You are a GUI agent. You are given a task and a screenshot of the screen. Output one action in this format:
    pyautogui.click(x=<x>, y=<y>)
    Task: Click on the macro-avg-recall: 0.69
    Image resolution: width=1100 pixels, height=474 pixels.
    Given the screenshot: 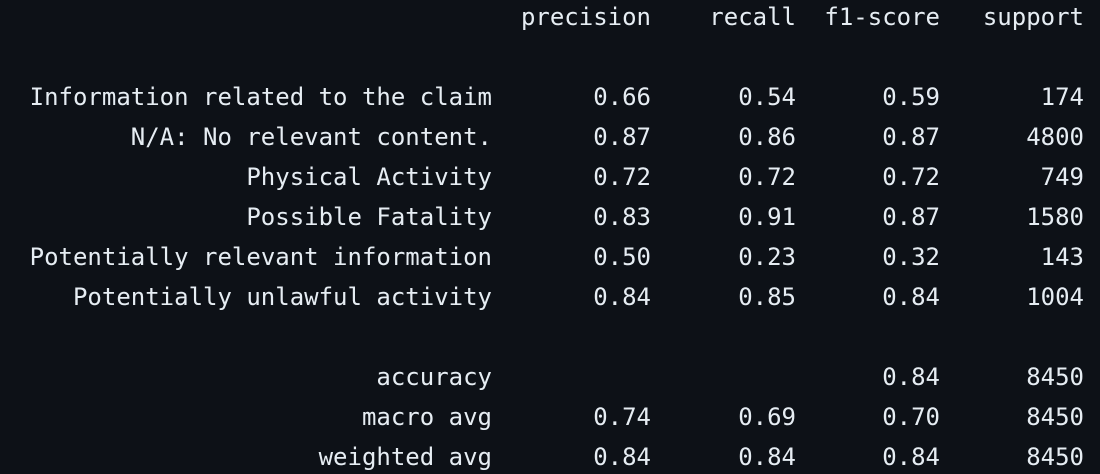 What is the action you would take?
    pyautogui.click(x=767, y=417)
    